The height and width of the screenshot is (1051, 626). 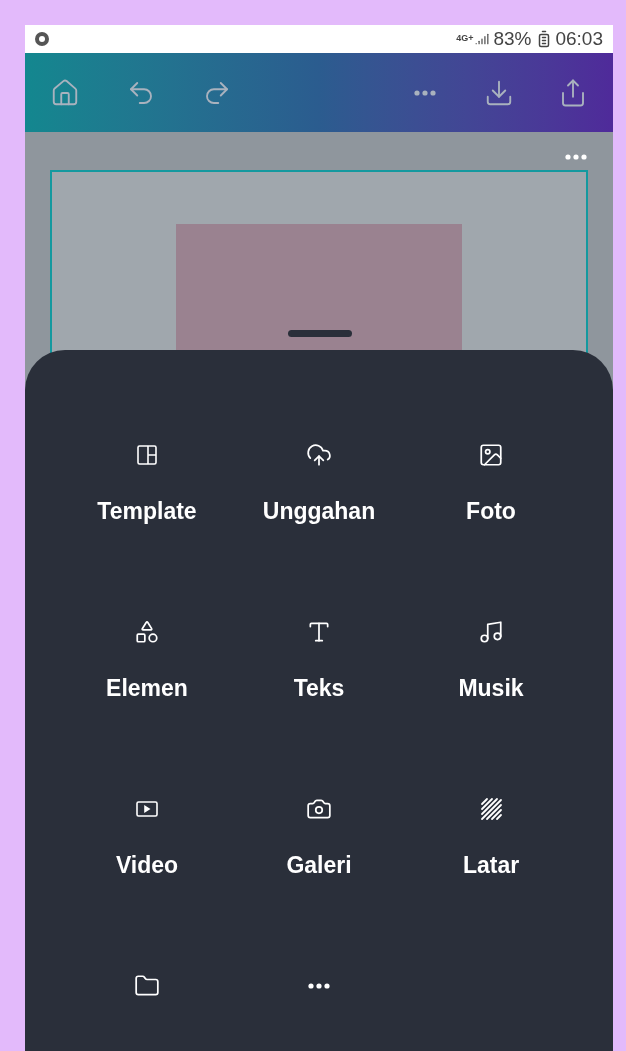 I want to click on layout-icon, so click(x=147, y=455).